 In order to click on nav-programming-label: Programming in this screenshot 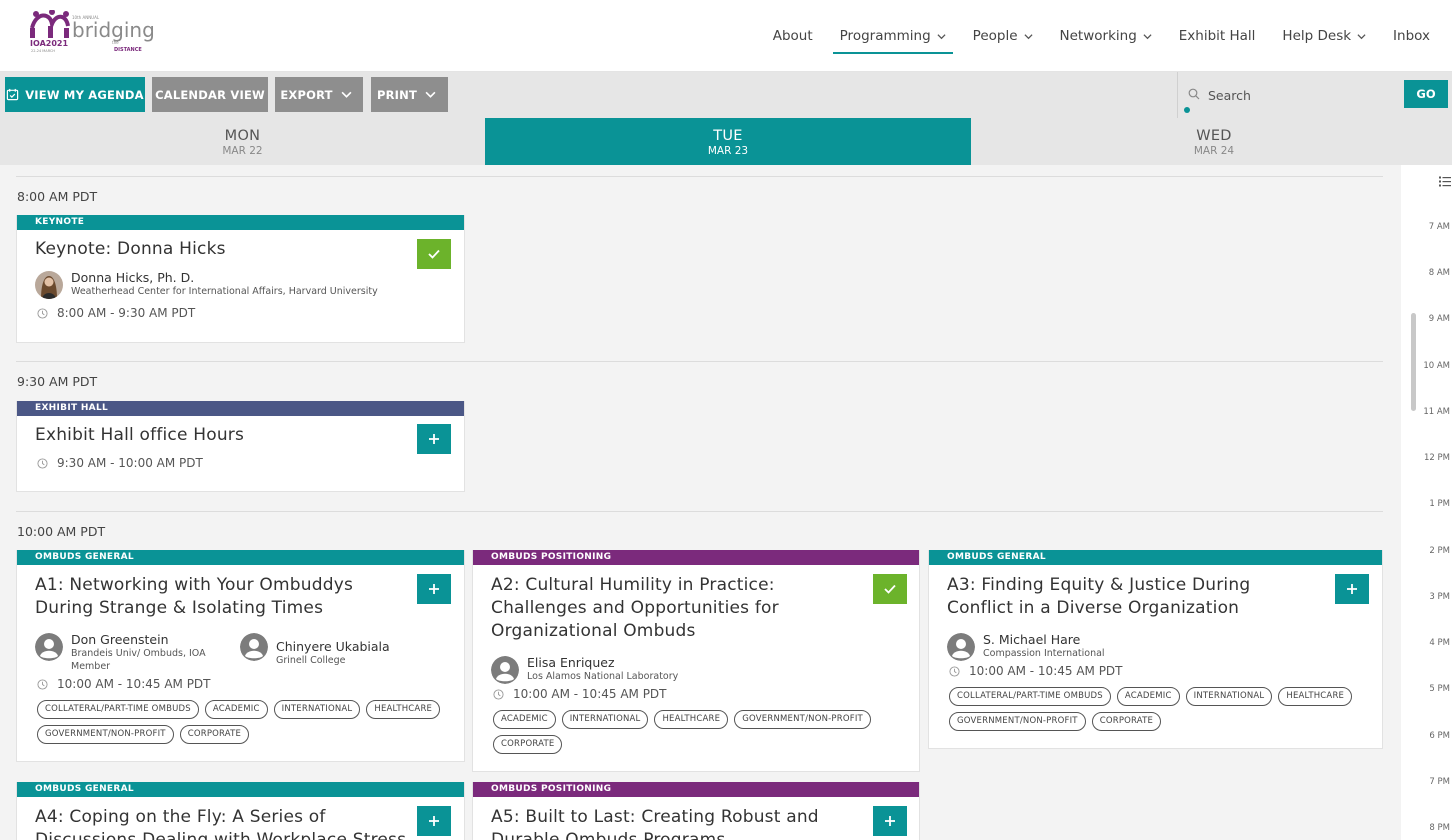, I will do `click(885, 36)`.